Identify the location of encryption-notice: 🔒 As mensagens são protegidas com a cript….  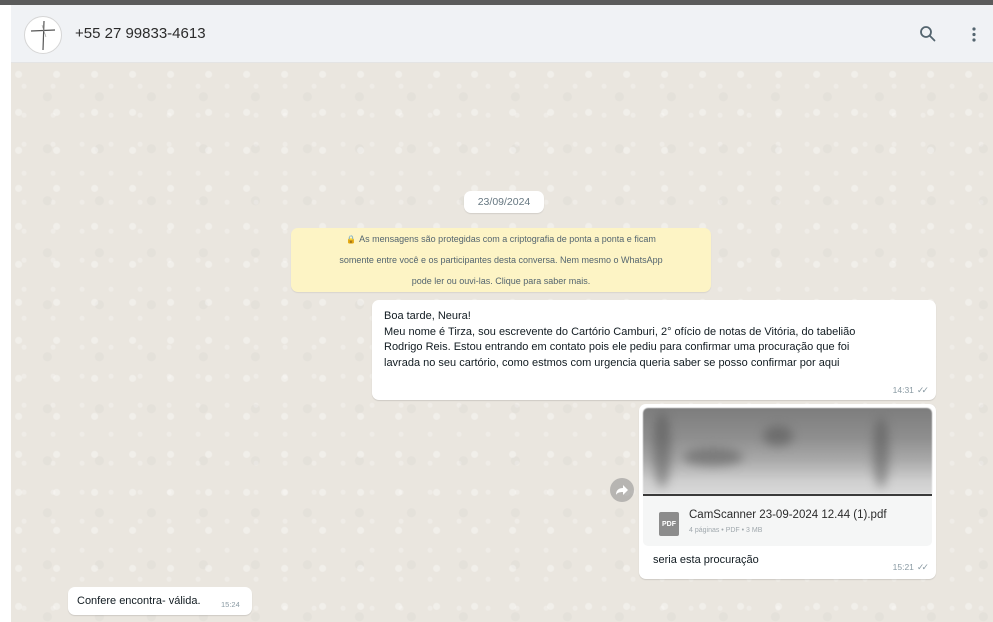
(501, 260).